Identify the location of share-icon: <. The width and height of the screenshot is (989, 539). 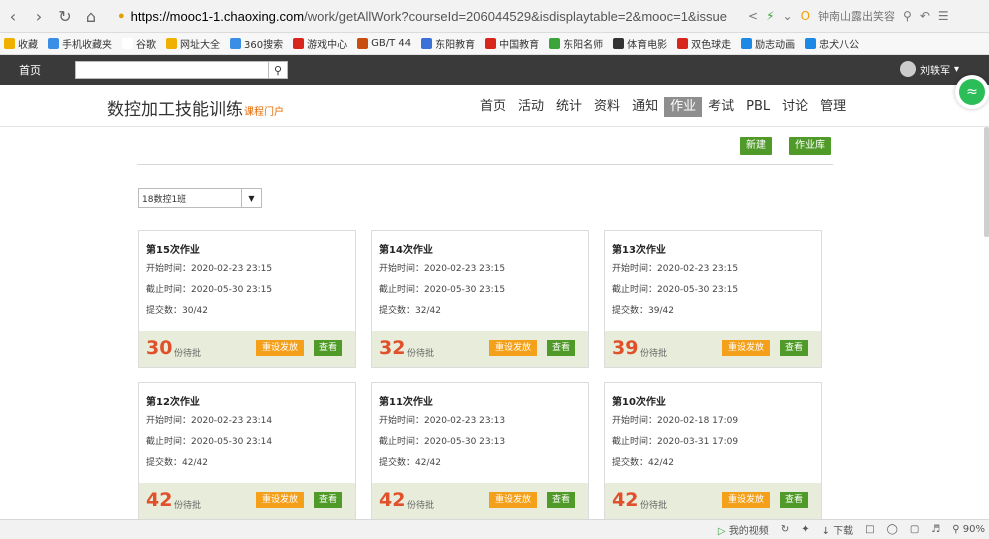
(753, 16).